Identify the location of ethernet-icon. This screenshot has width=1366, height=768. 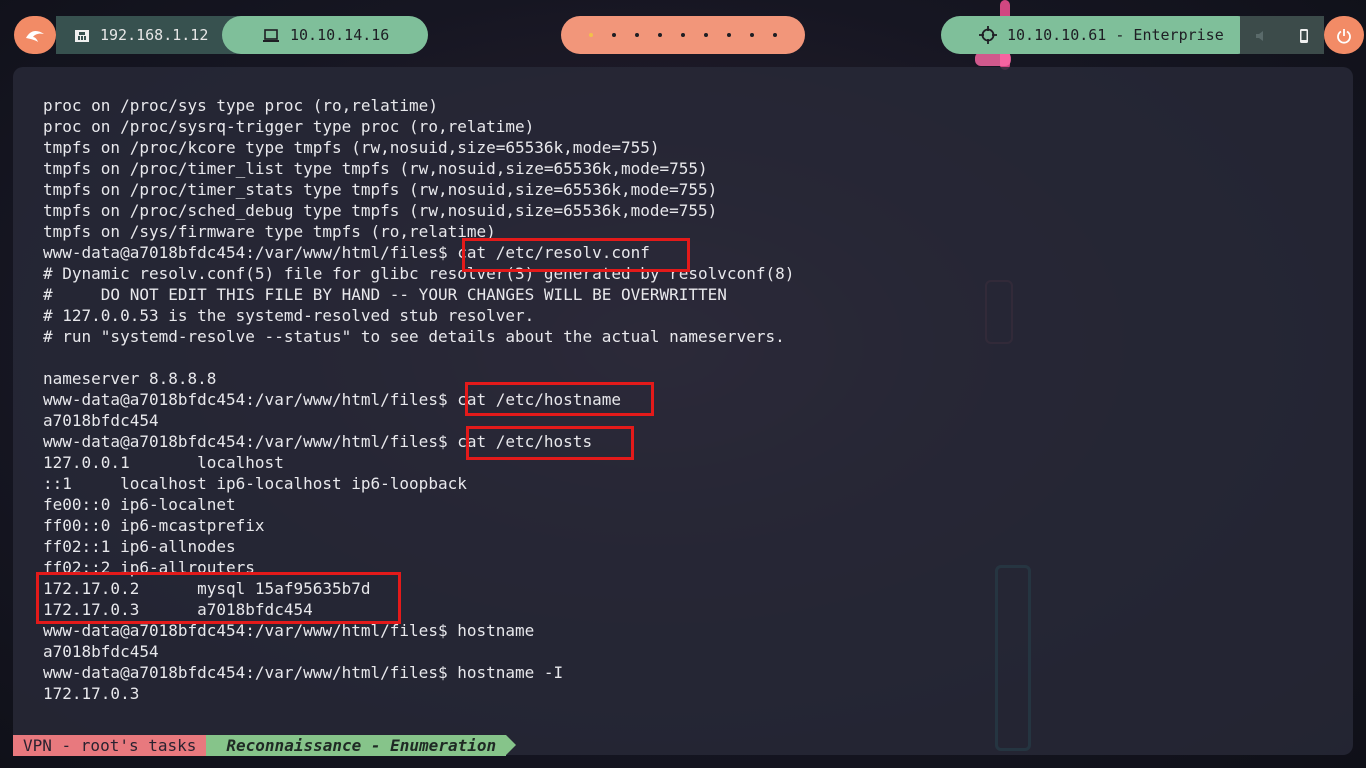
(82, 35).